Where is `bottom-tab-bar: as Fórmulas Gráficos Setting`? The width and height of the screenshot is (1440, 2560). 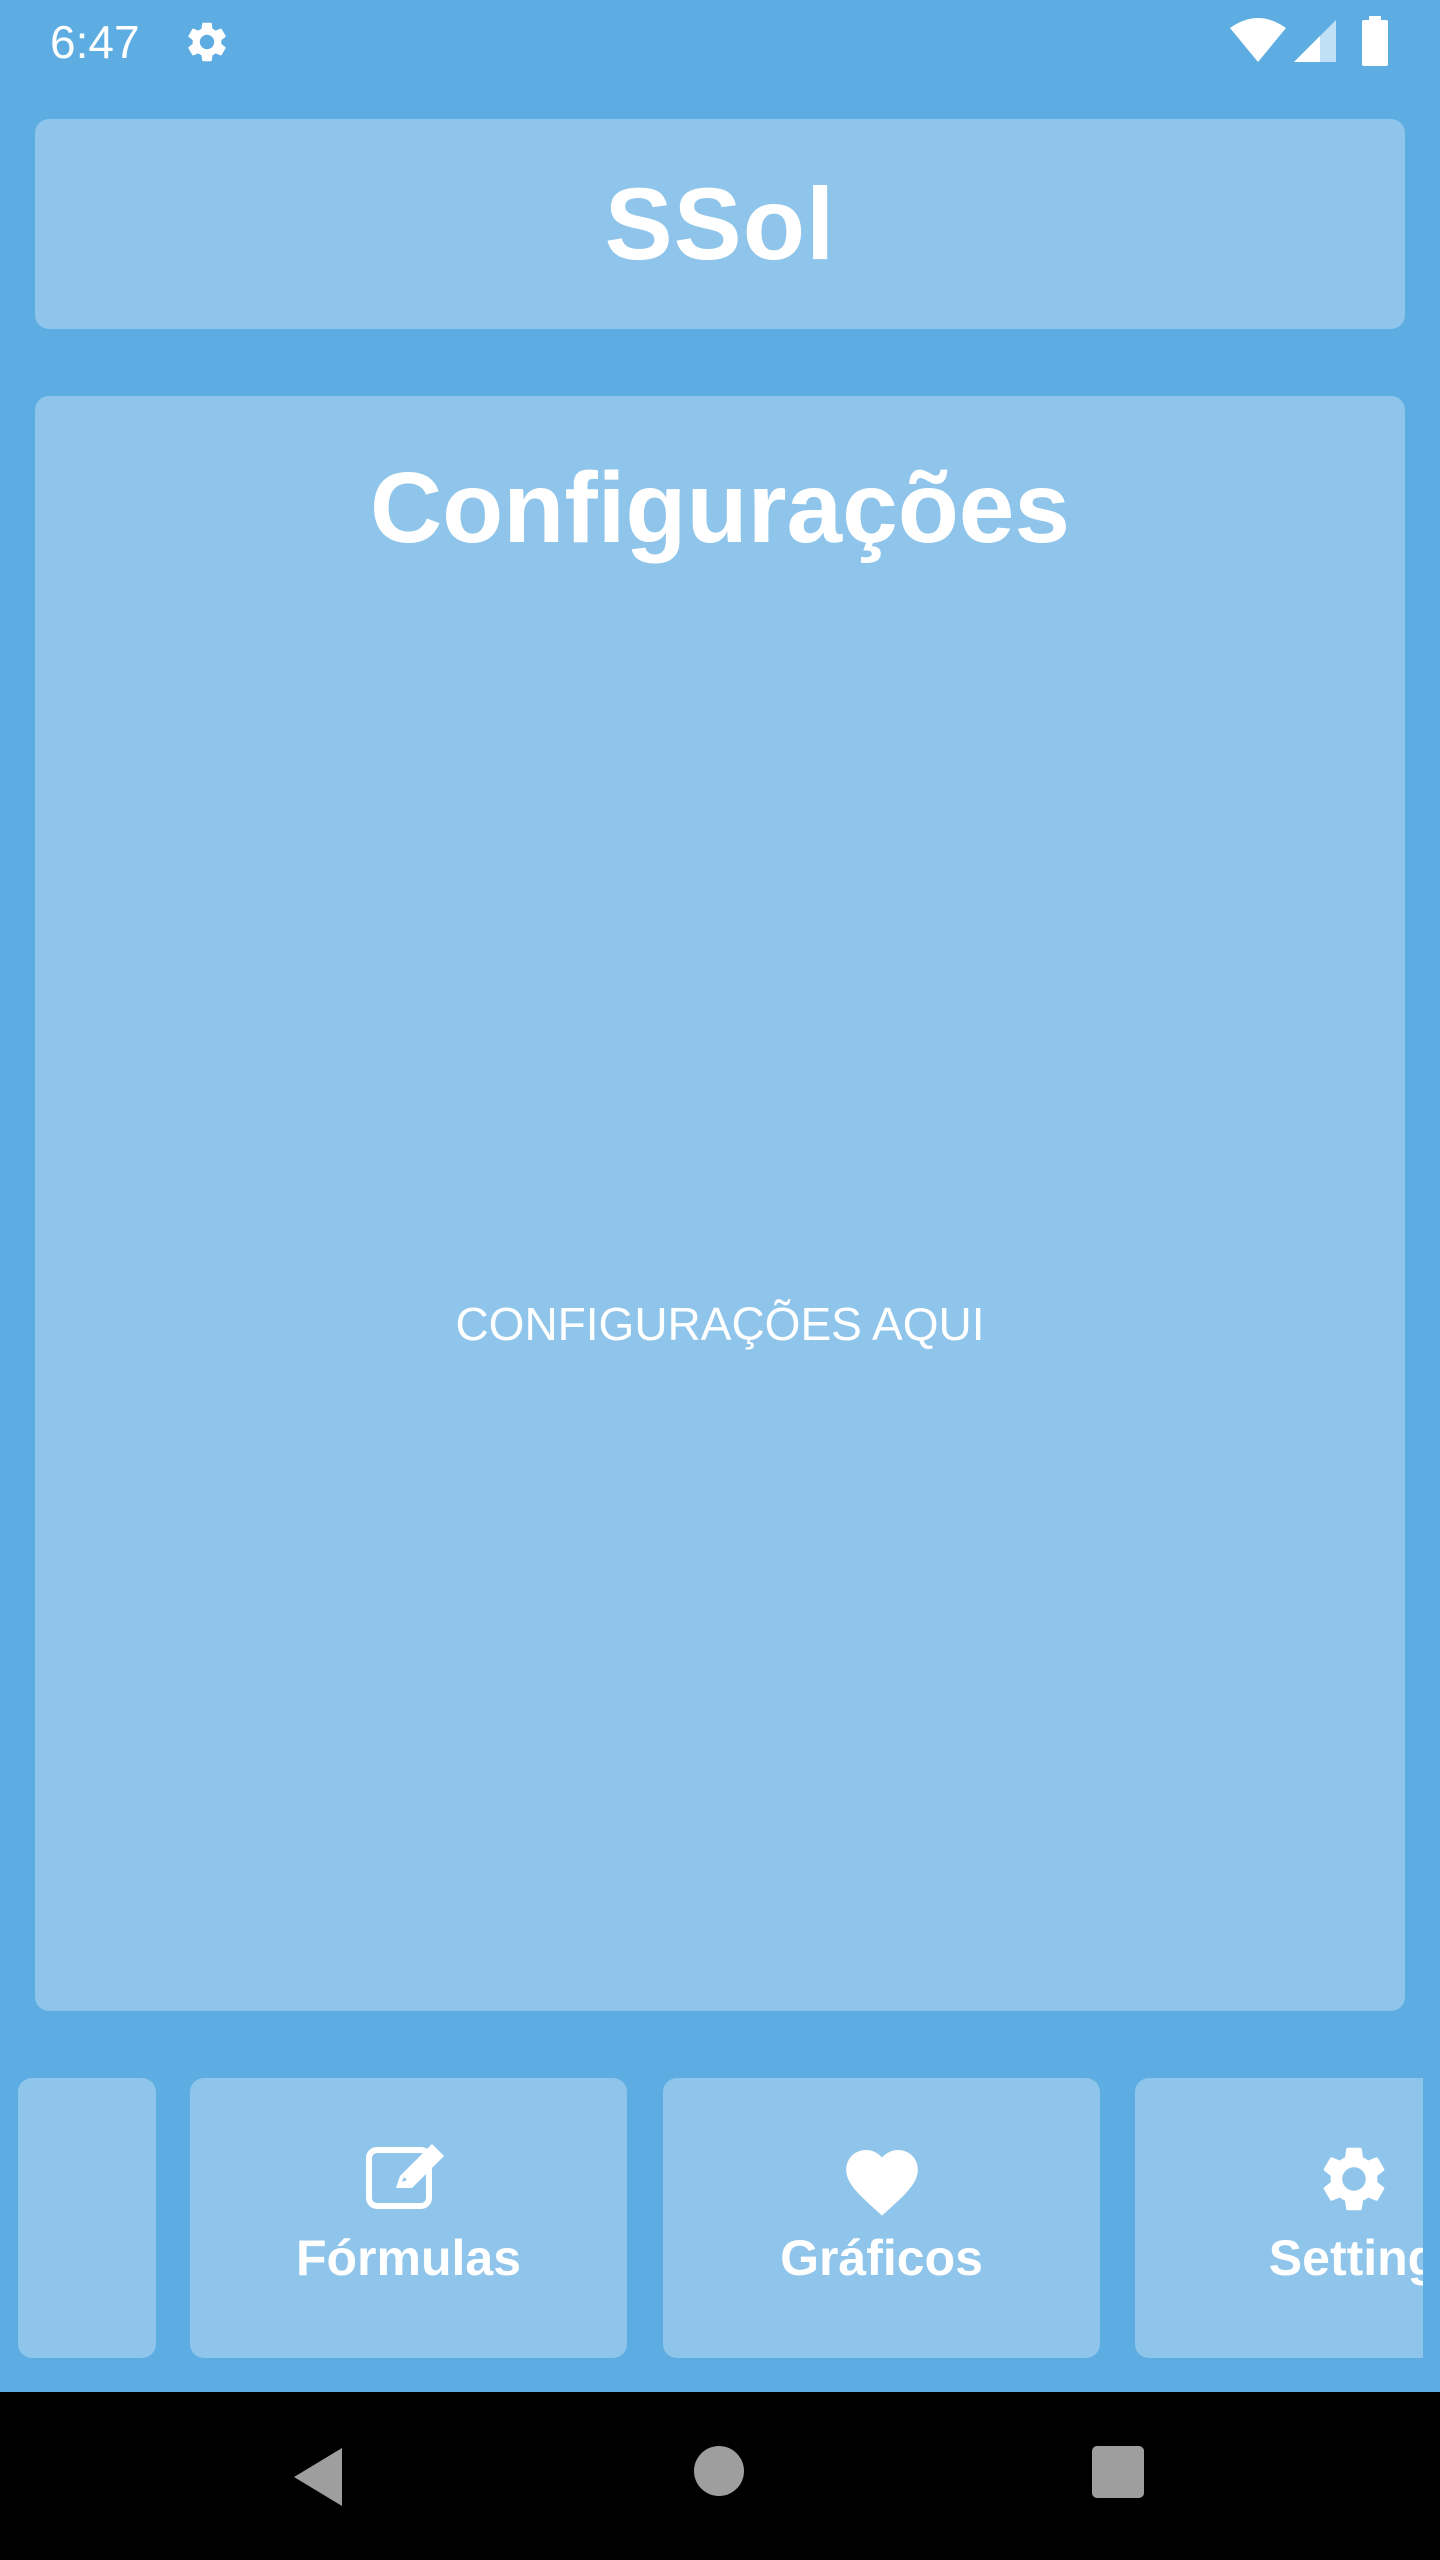
bottom-tab-bar: as Fórmulas Gráficos Setting is located at coordinates (720, 2218).